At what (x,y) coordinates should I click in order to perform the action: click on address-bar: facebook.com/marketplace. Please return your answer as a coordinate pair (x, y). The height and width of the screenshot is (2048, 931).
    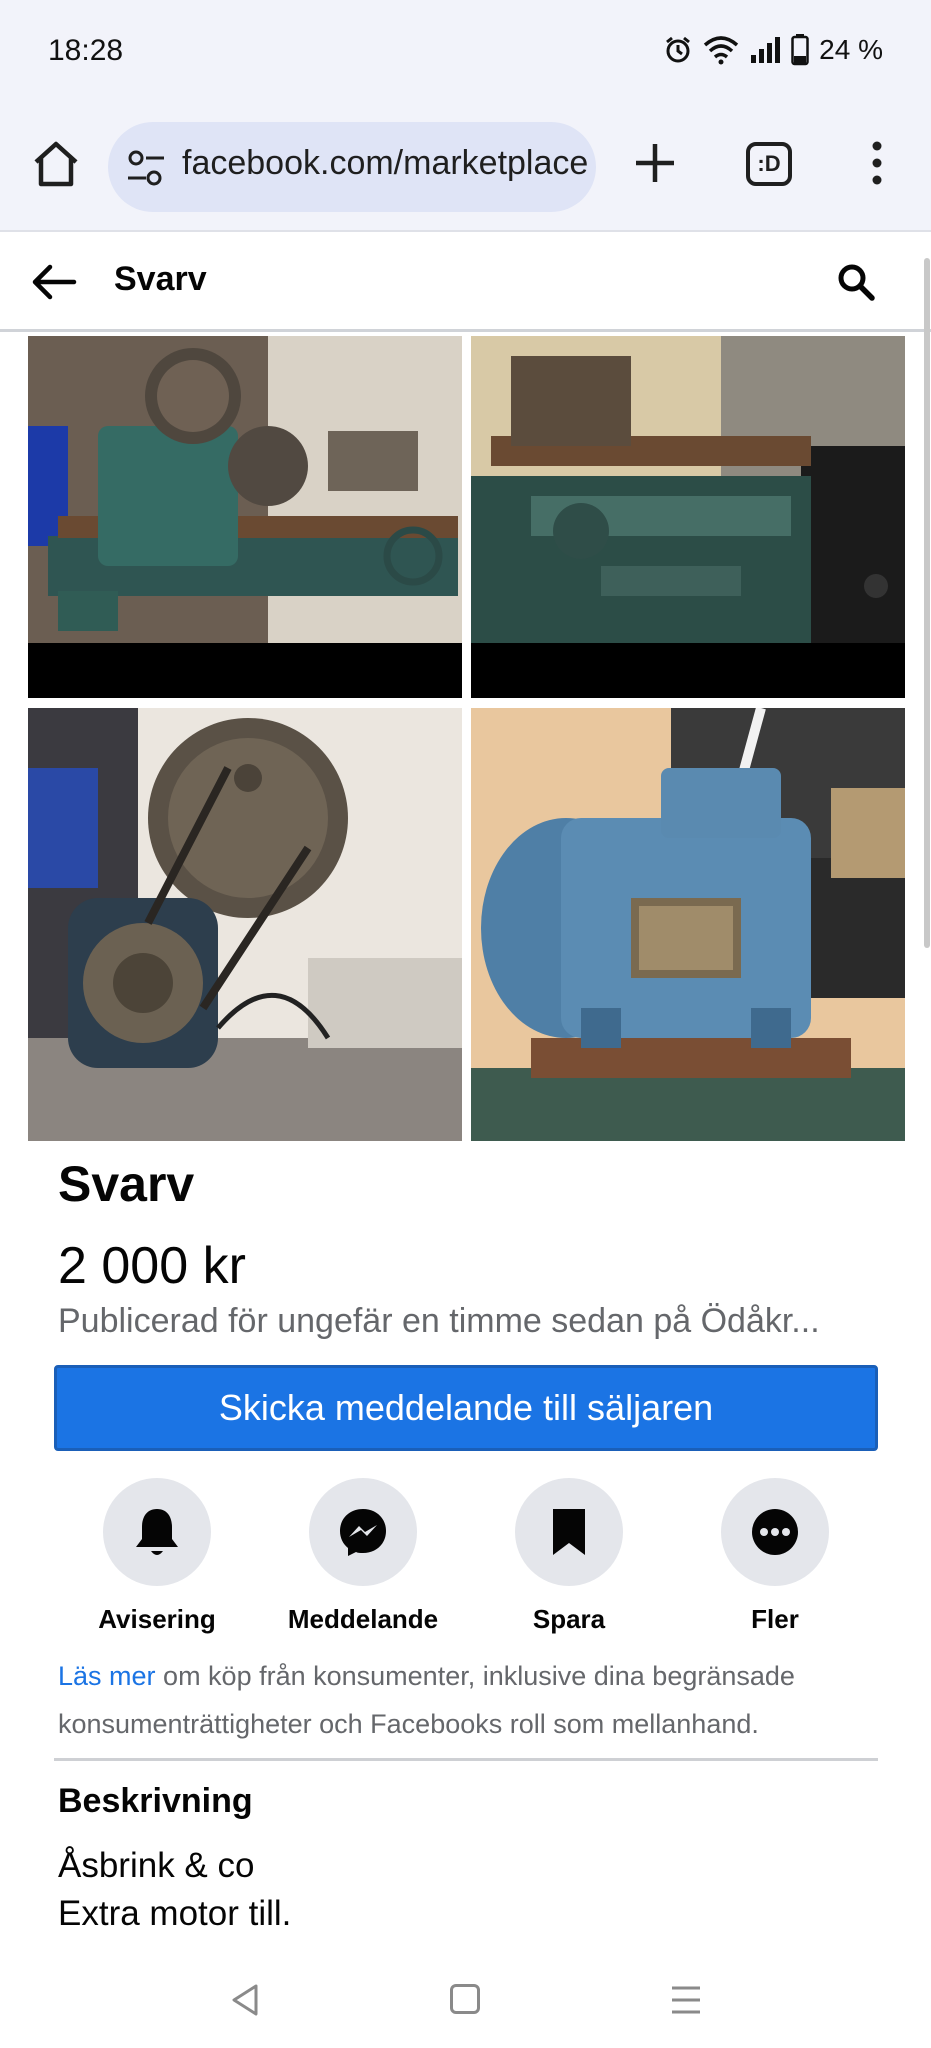
    Looking at the image, I should click on (352, 167).